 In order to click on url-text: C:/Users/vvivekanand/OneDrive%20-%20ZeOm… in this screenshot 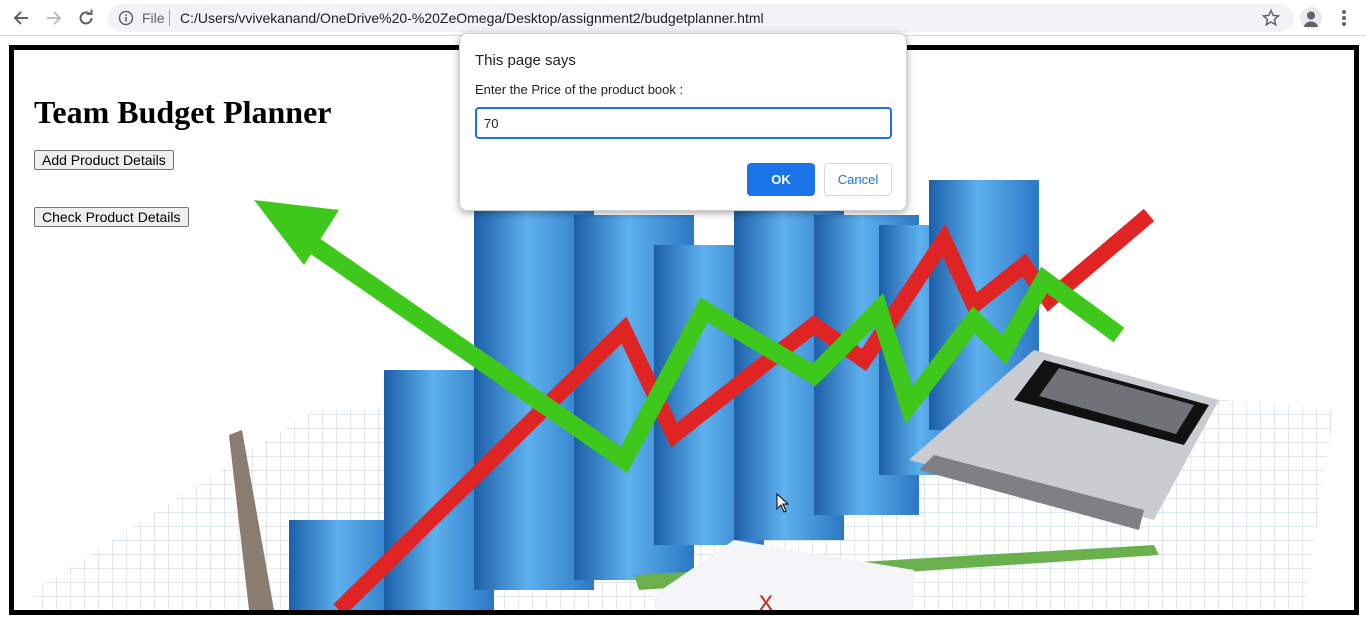, I will do `click(472, 18)`.